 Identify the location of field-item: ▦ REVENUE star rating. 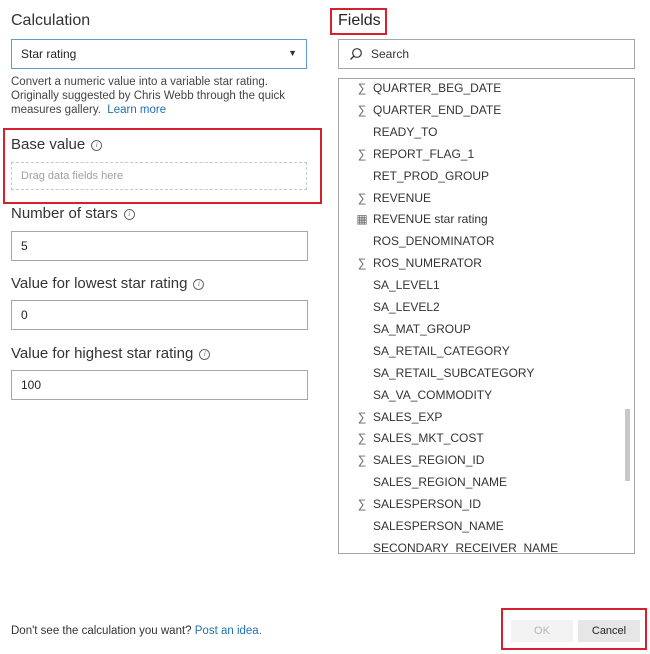
(413, 219).